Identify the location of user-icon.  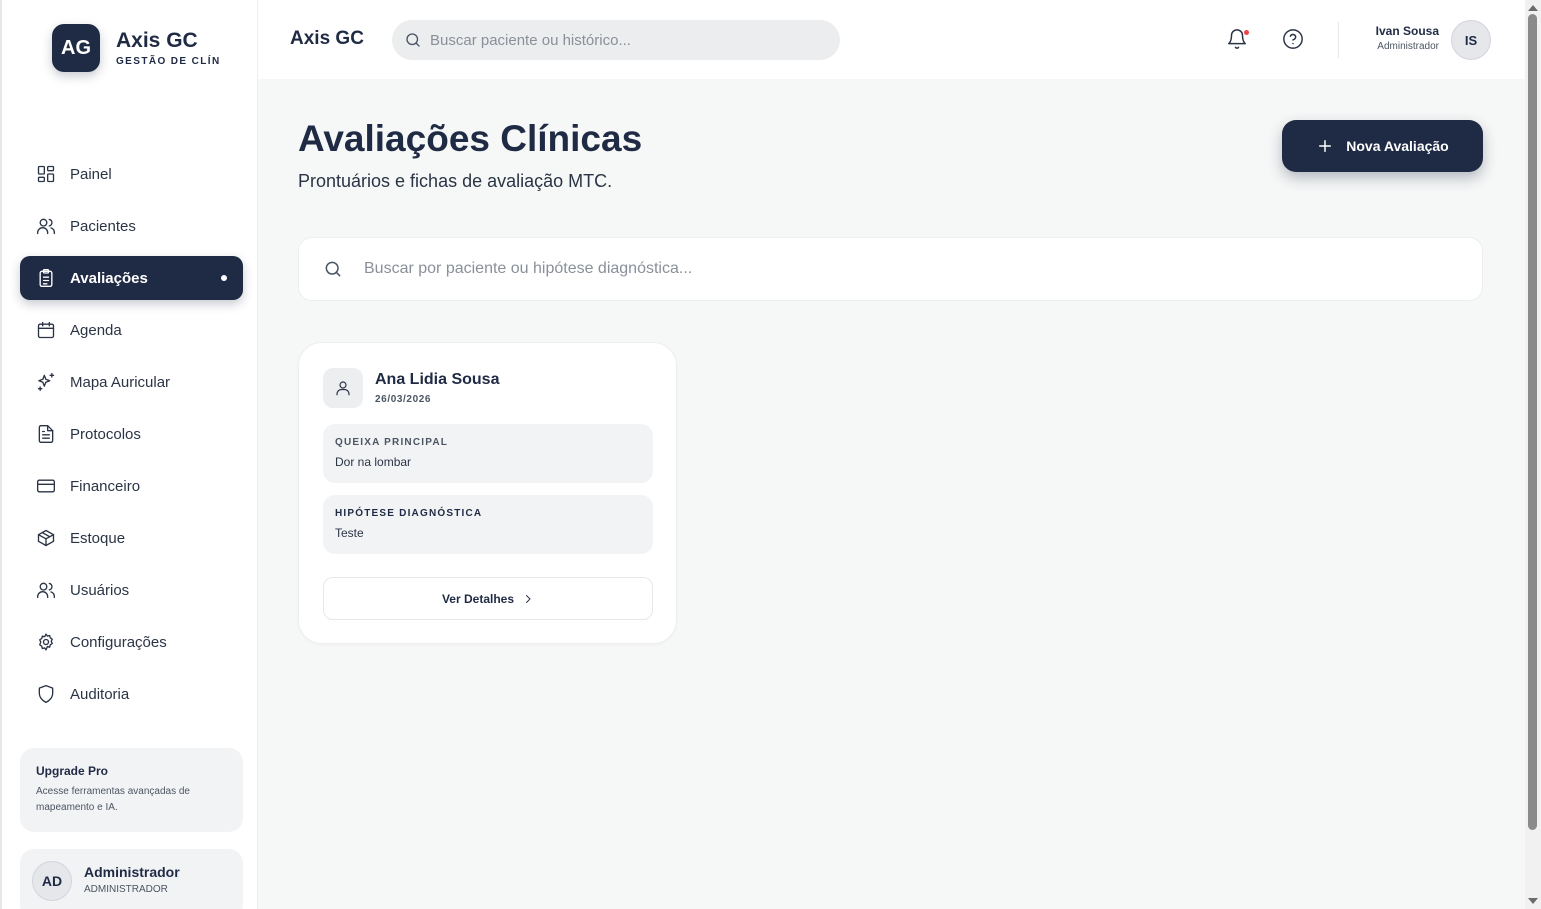
(343, 388).